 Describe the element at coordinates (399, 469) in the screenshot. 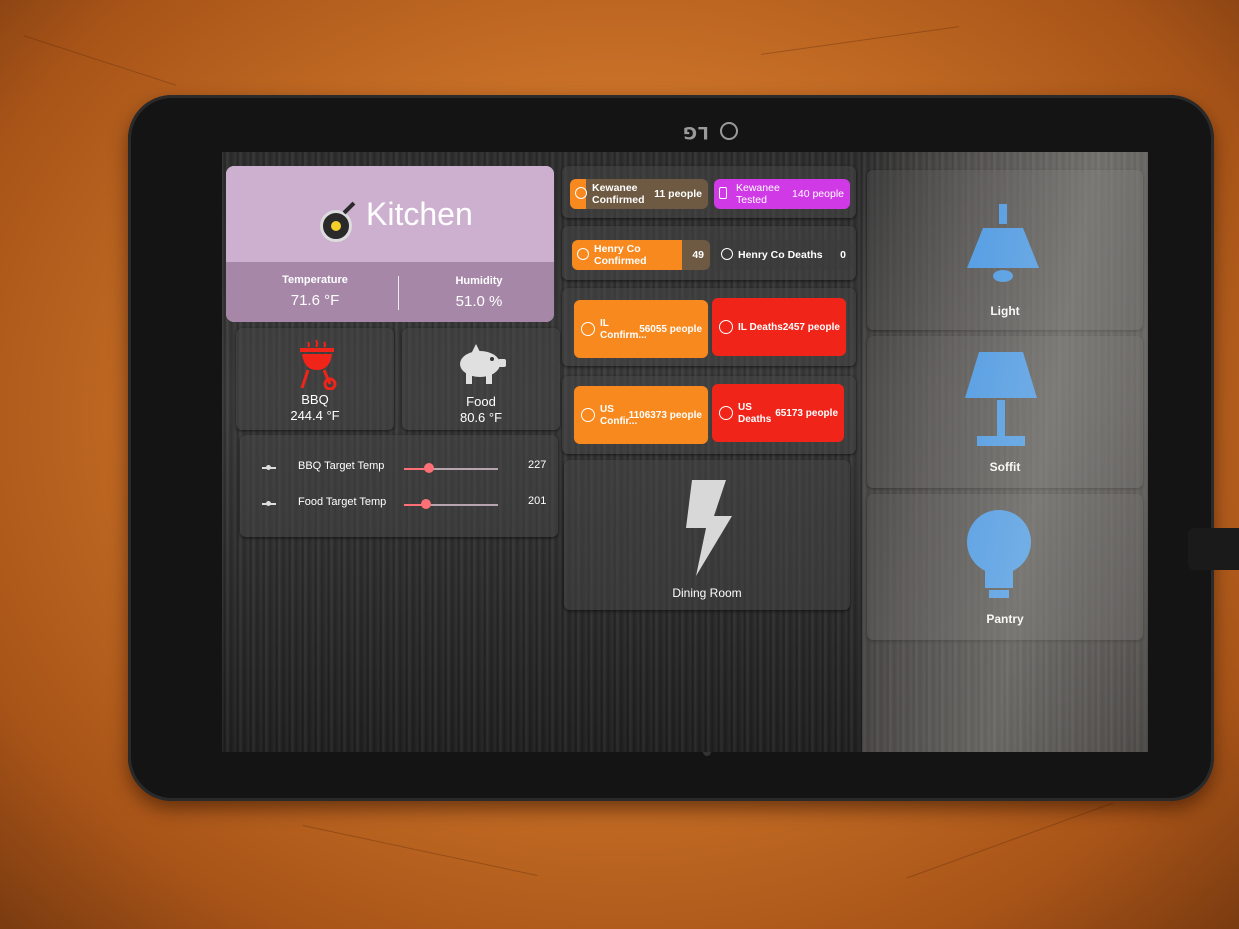

I see `bbq-target-row: BBQ Target Temp 227` at that location.